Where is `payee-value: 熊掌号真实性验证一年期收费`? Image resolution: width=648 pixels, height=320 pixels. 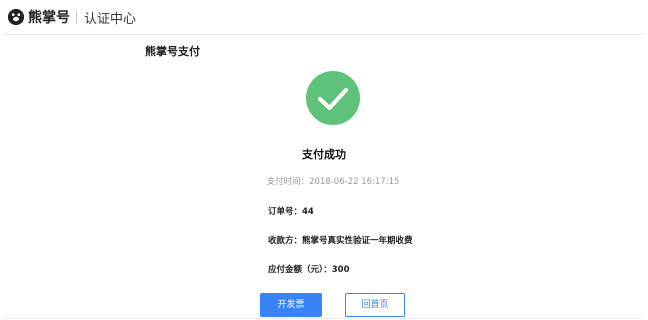
payee-value: 熊掌号真实性验证一年期收费 is located at coordinates (357, 241).